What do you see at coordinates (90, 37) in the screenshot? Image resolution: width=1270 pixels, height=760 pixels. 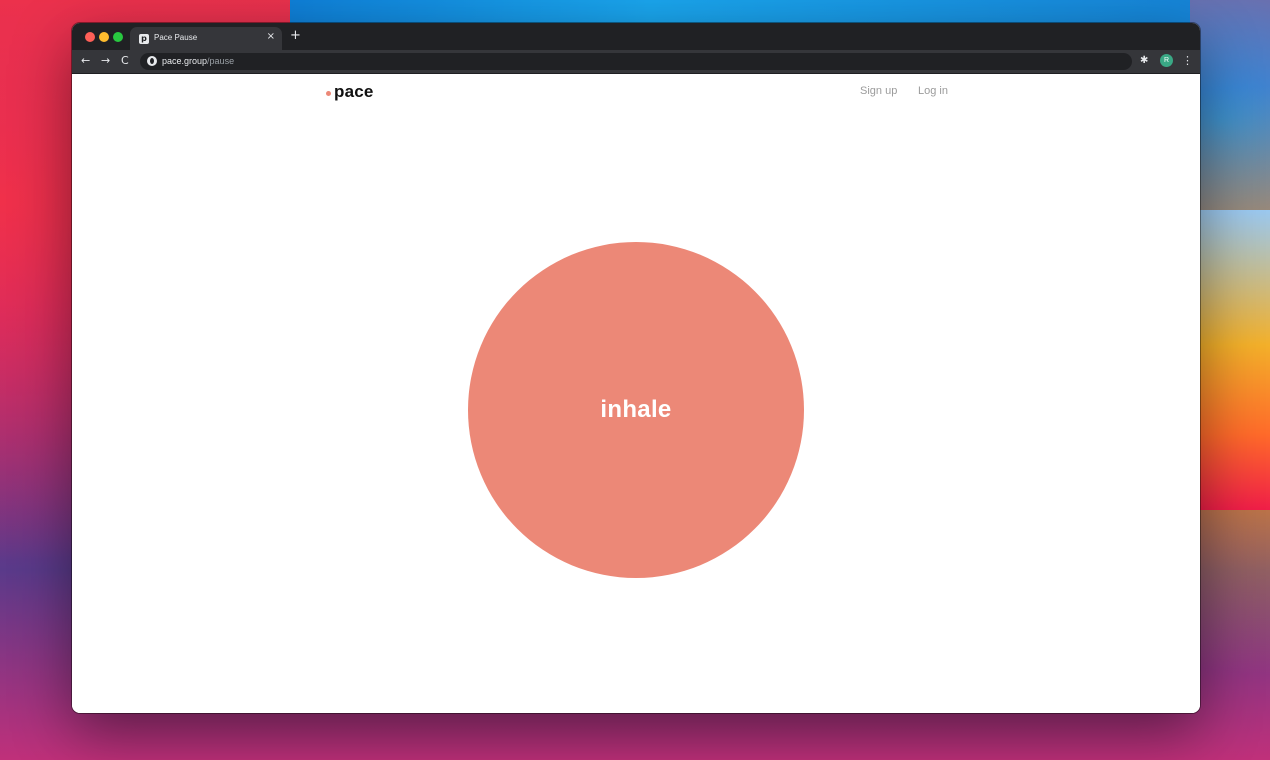 I see `close-window-button` at bounding box center [90, 37].